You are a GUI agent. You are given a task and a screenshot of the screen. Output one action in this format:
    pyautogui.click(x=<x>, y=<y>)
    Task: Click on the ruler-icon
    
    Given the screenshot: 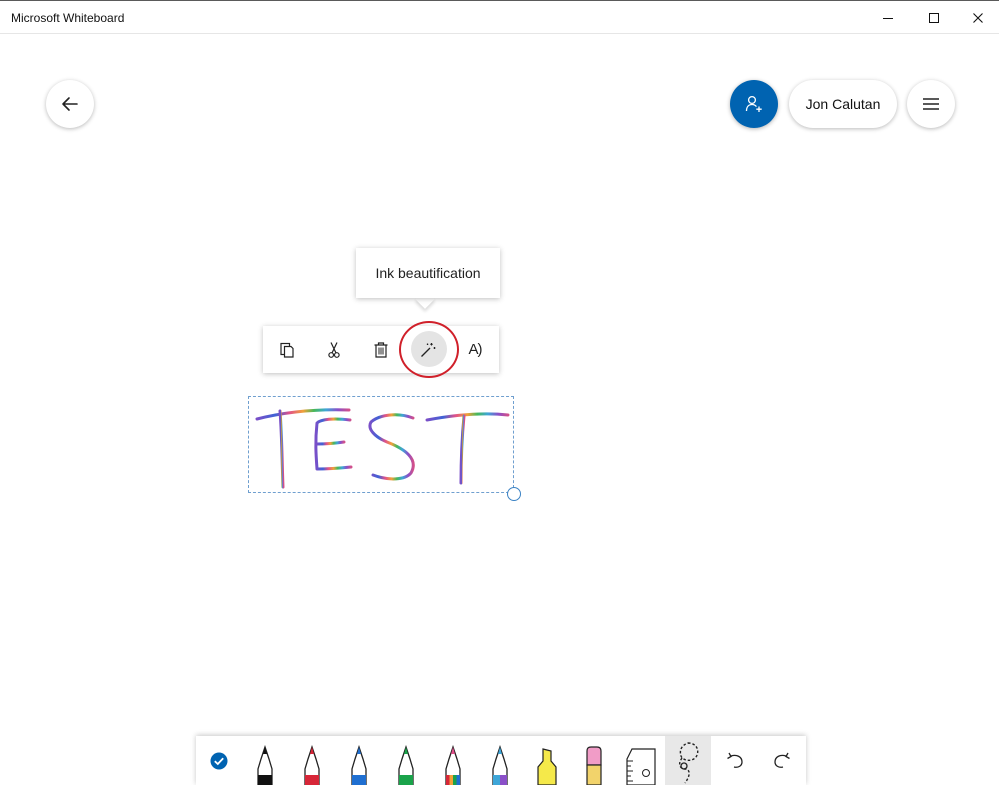 What is the action you would take?
    pyautogui.click(x=641, y=766)
    